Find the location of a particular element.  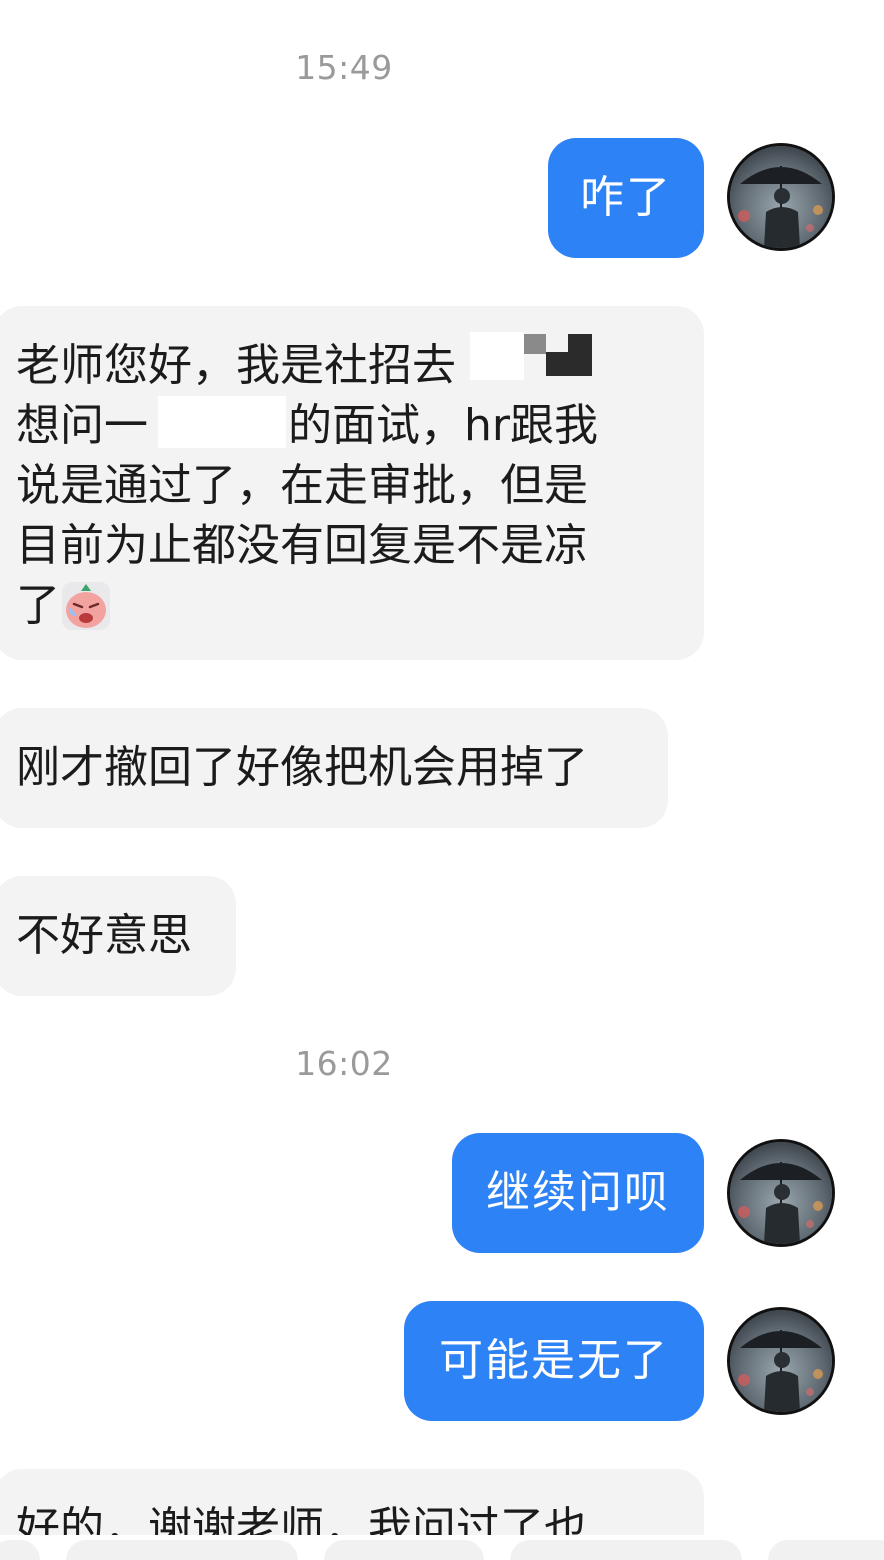

message-line: 目前为止都没有回复是不是凉 is located at coordinates (302, 545).